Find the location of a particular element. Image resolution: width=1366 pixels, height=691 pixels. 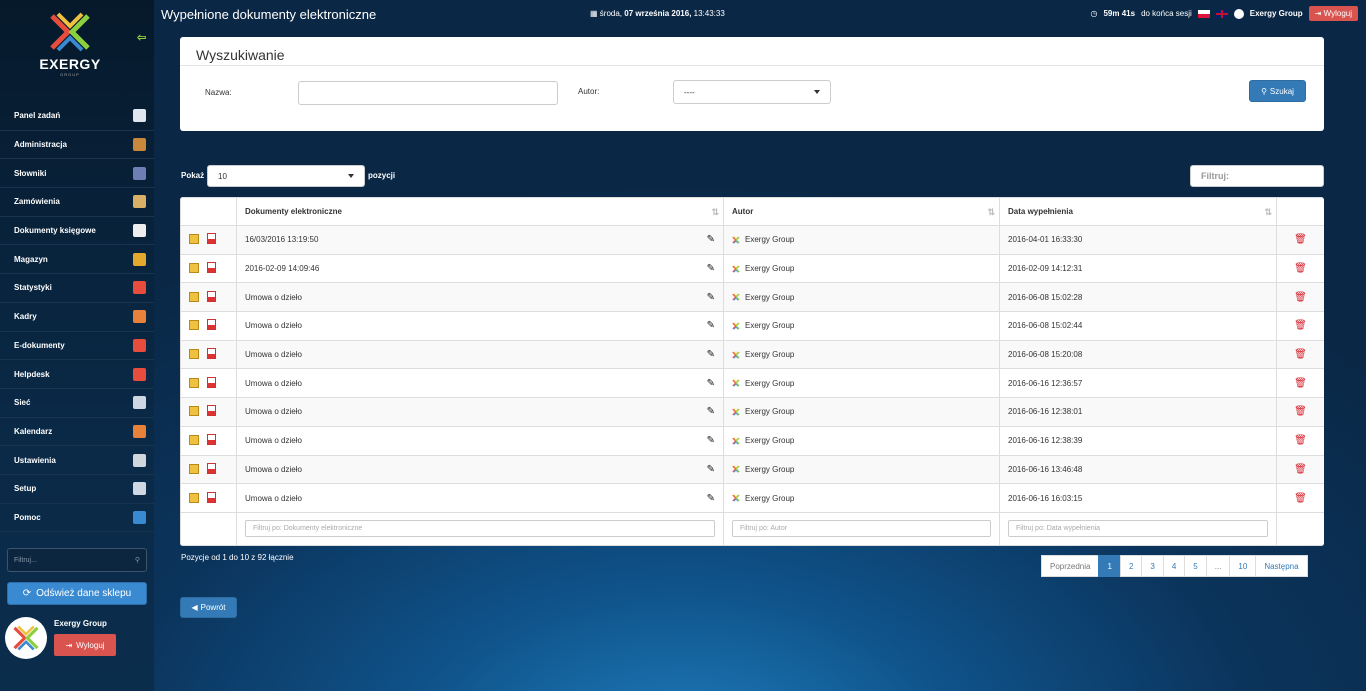

sidebar-item-dokumenty-księgowe: Dokumenty księgowe is located at coordinates (77, 231).